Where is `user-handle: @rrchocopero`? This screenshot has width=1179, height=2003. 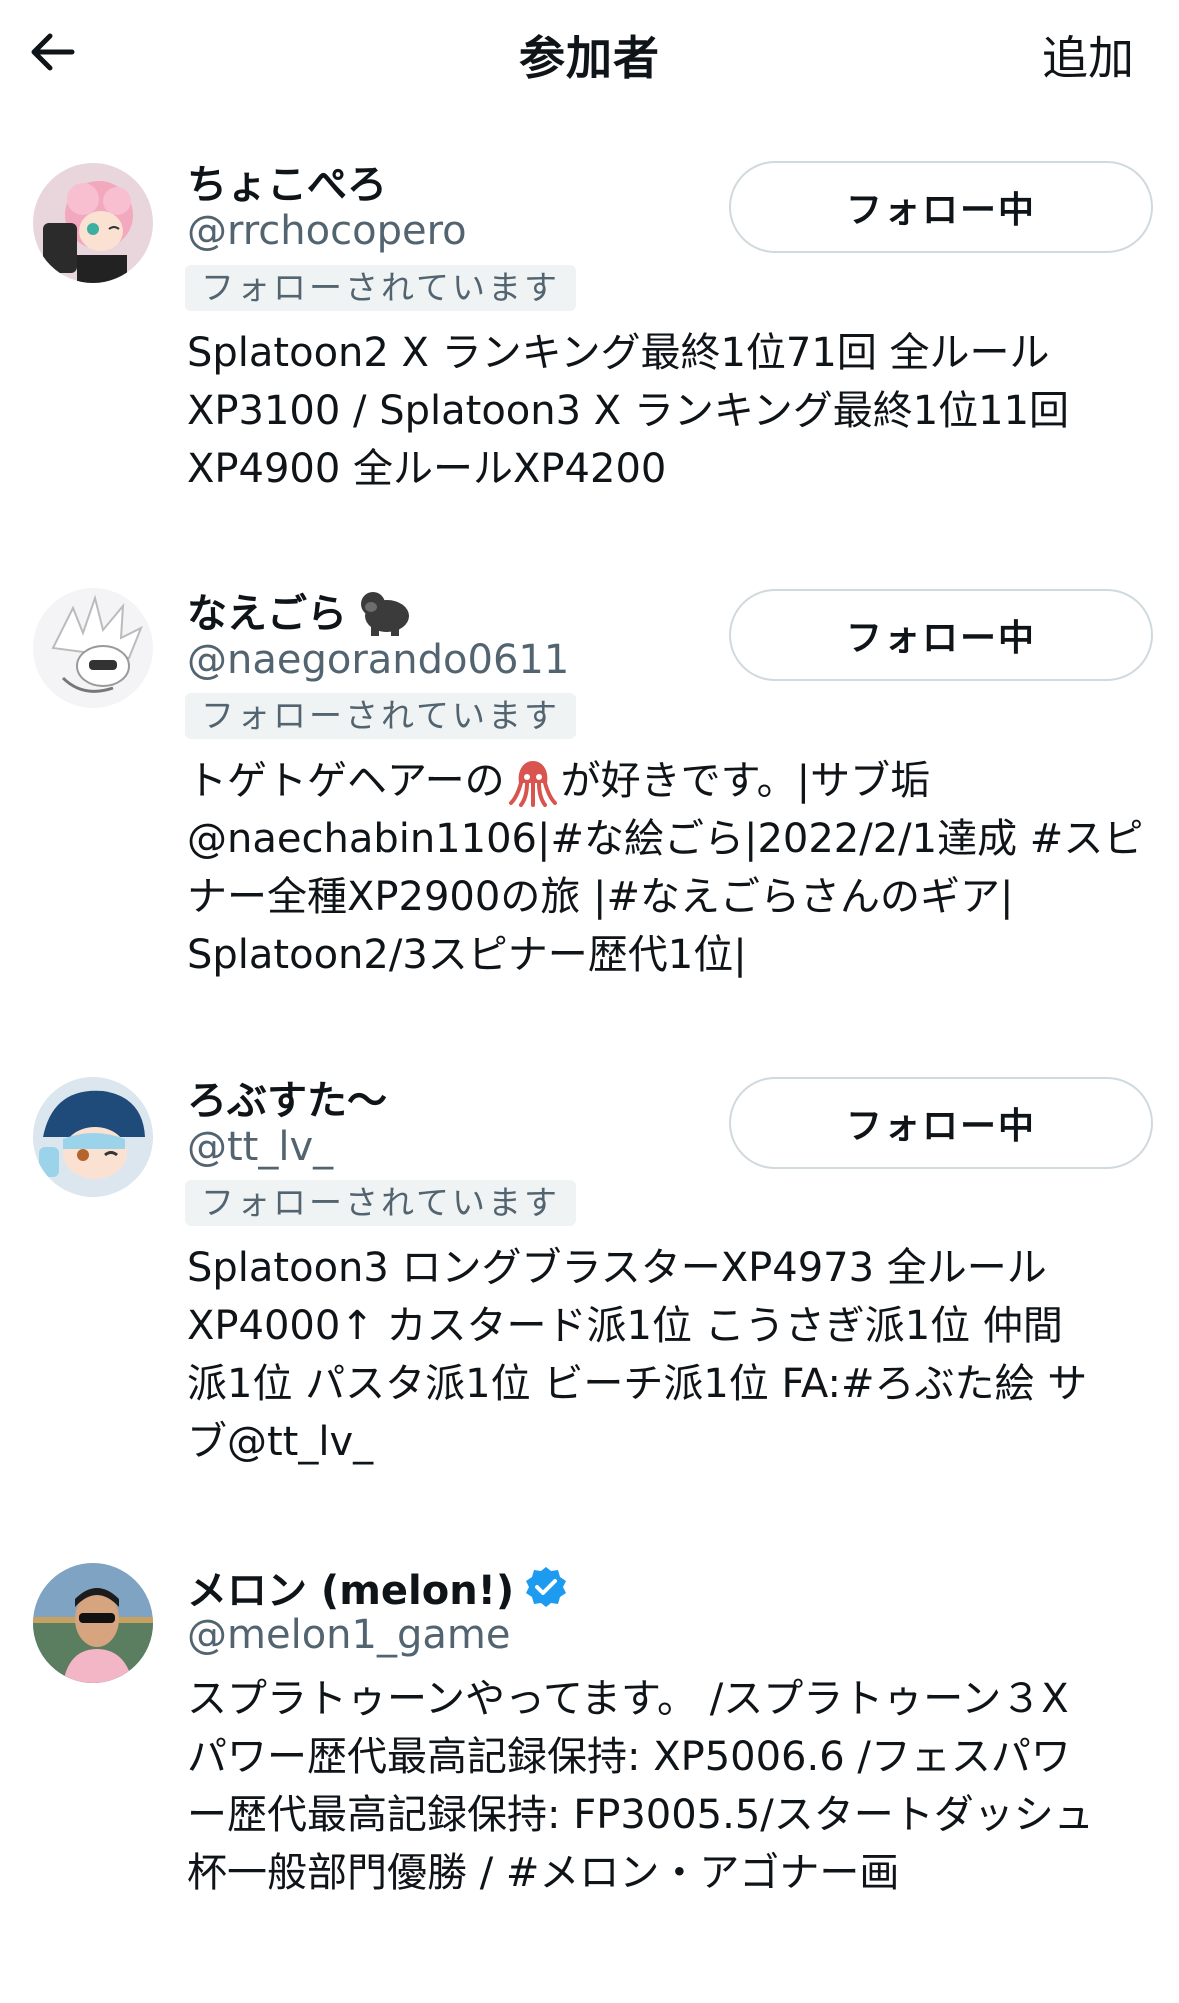 user-handle: @rrchocopero is located at coordinates (327, 231).